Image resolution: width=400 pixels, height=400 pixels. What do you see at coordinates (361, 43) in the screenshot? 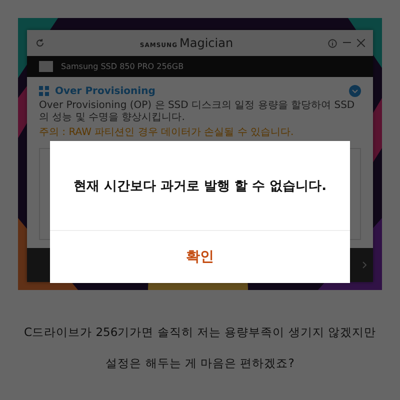
I see `close-icon` at bounding box center [361, 43].